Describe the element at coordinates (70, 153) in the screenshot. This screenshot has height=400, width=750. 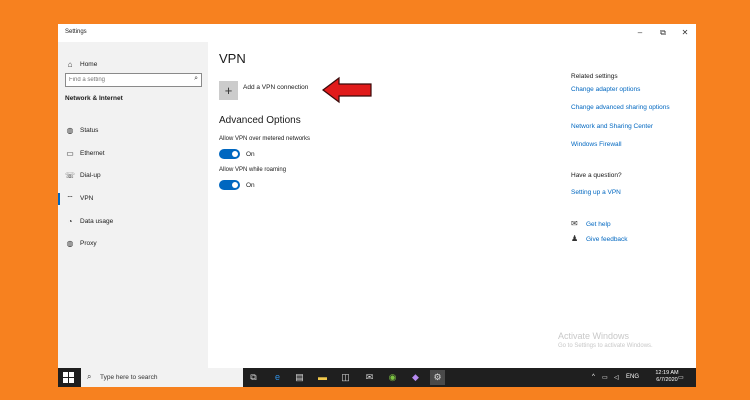
I see `ethernet-icon: ▭` at that location.